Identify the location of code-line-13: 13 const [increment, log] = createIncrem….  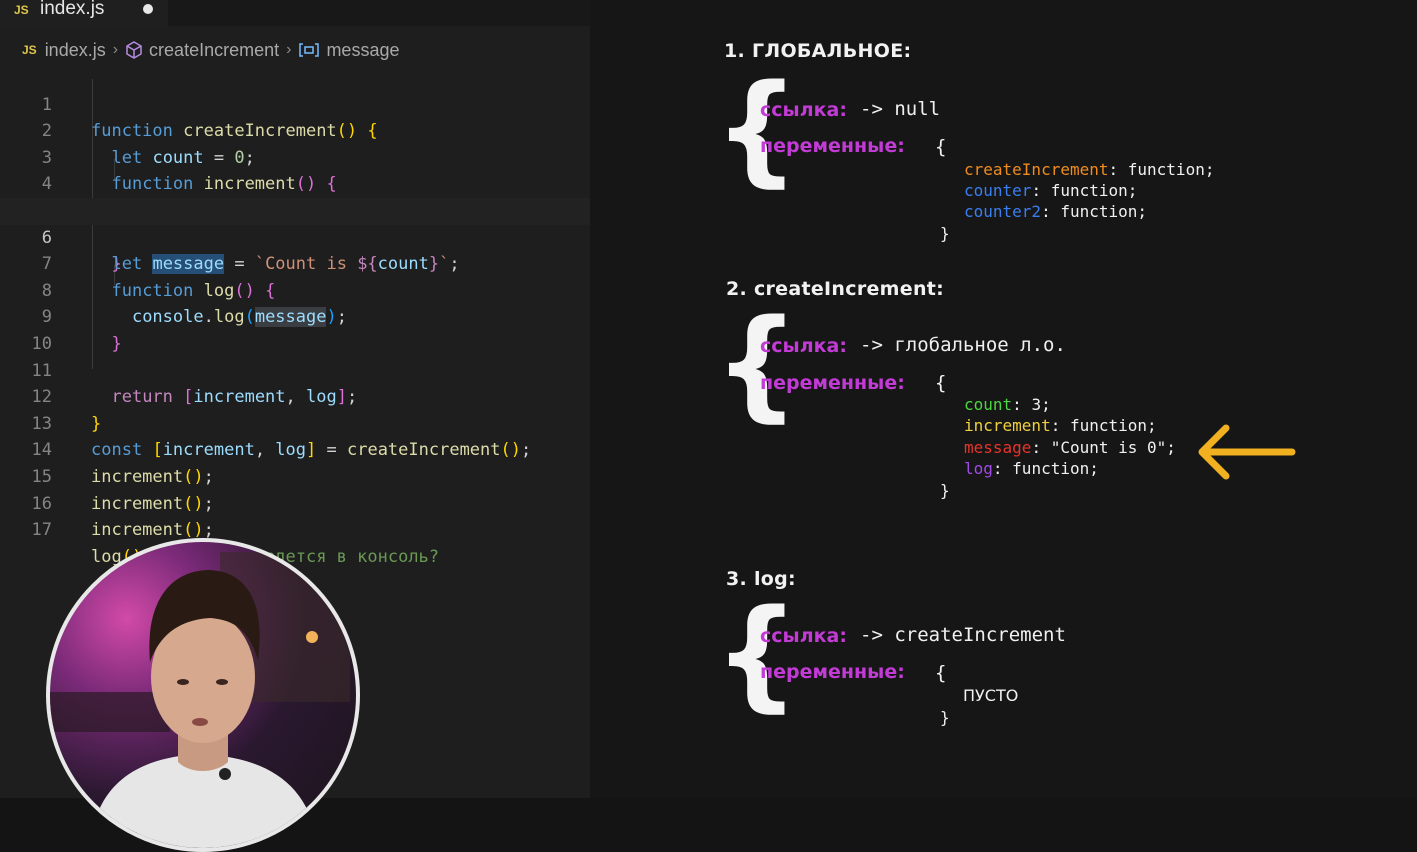
(295, 422).